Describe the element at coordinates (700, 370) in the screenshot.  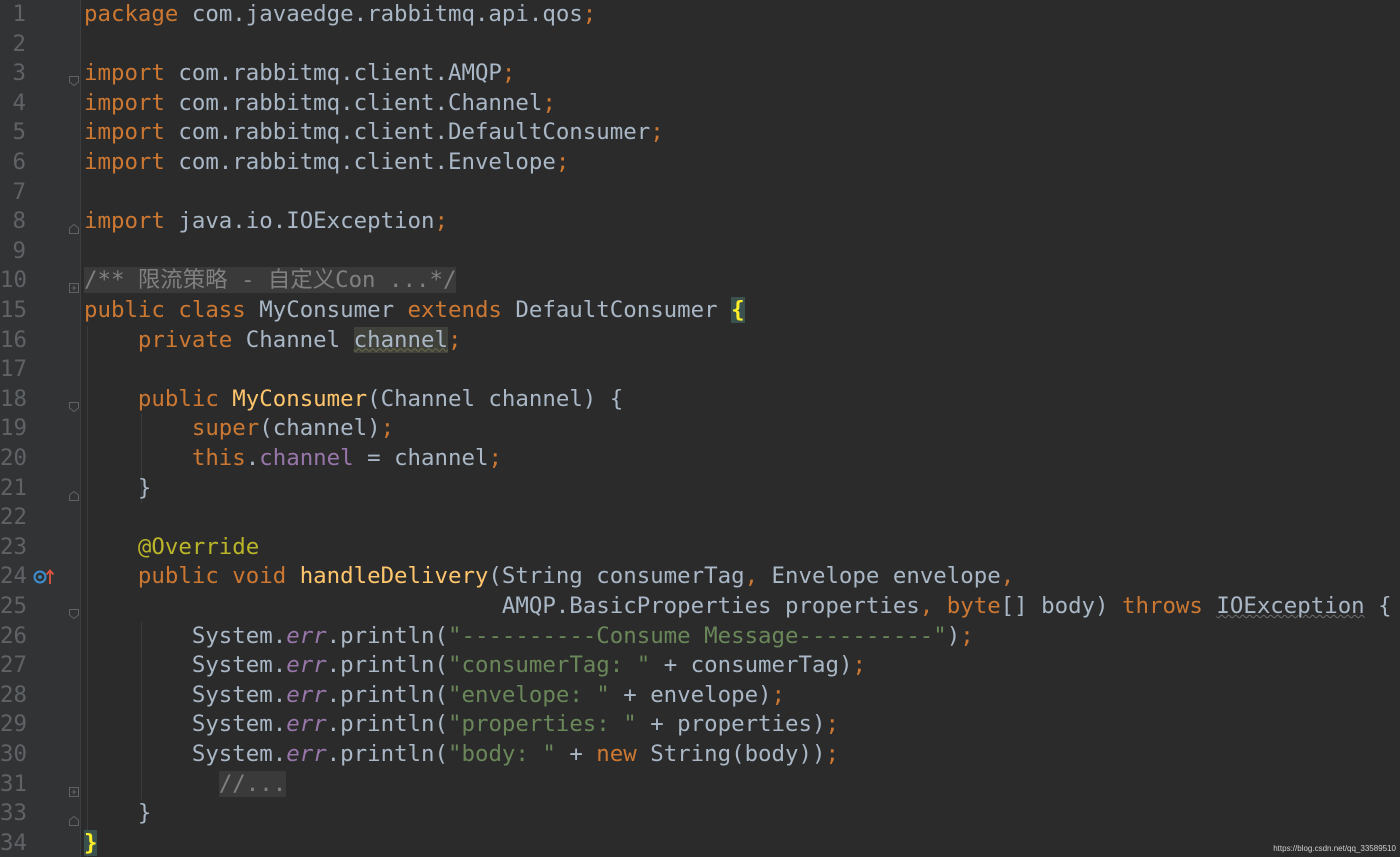
I see `code-line: 17` at that location.